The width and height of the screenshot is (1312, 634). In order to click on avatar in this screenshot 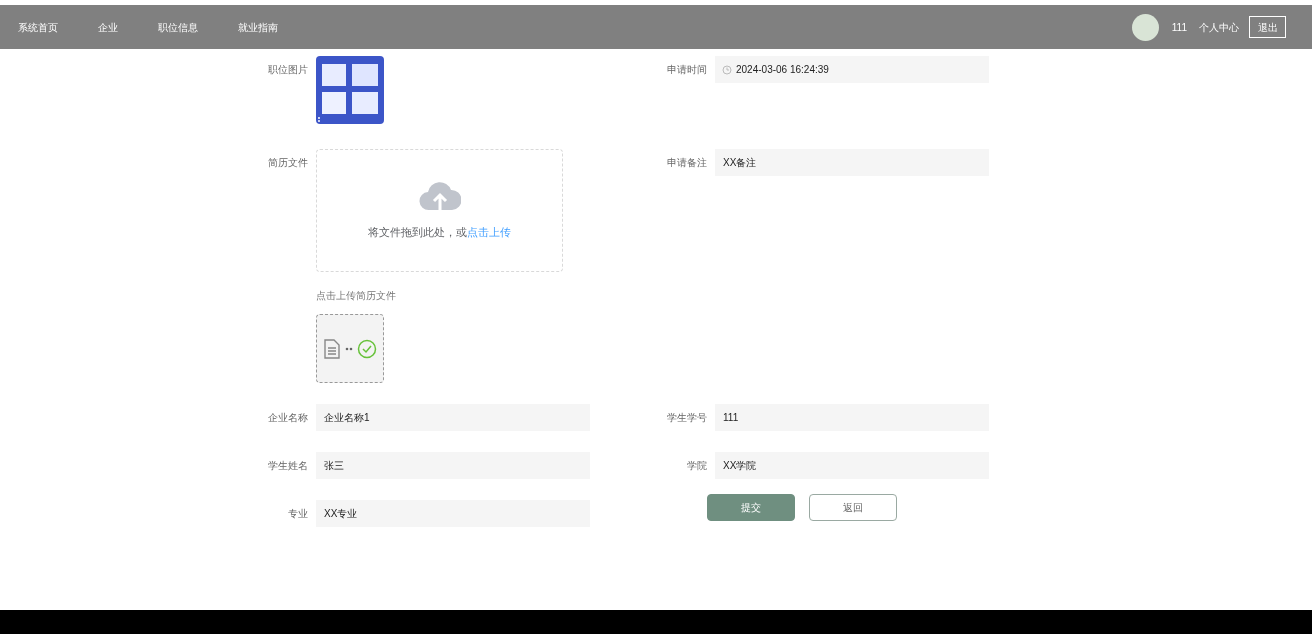, I will do `click(1145, 27)`.